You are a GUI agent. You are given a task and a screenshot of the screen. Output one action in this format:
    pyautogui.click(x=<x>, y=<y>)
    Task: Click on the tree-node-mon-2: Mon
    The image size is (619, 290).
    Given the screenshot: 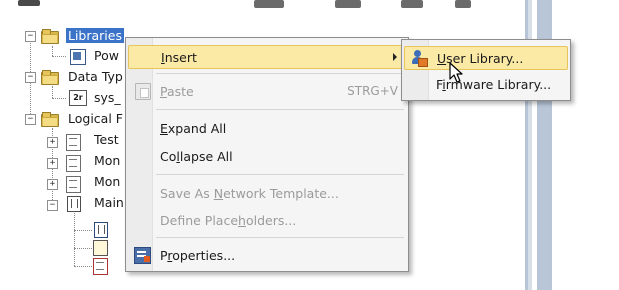 What is the action you would take?
    pyautogui.click(x=107, y=181)
    